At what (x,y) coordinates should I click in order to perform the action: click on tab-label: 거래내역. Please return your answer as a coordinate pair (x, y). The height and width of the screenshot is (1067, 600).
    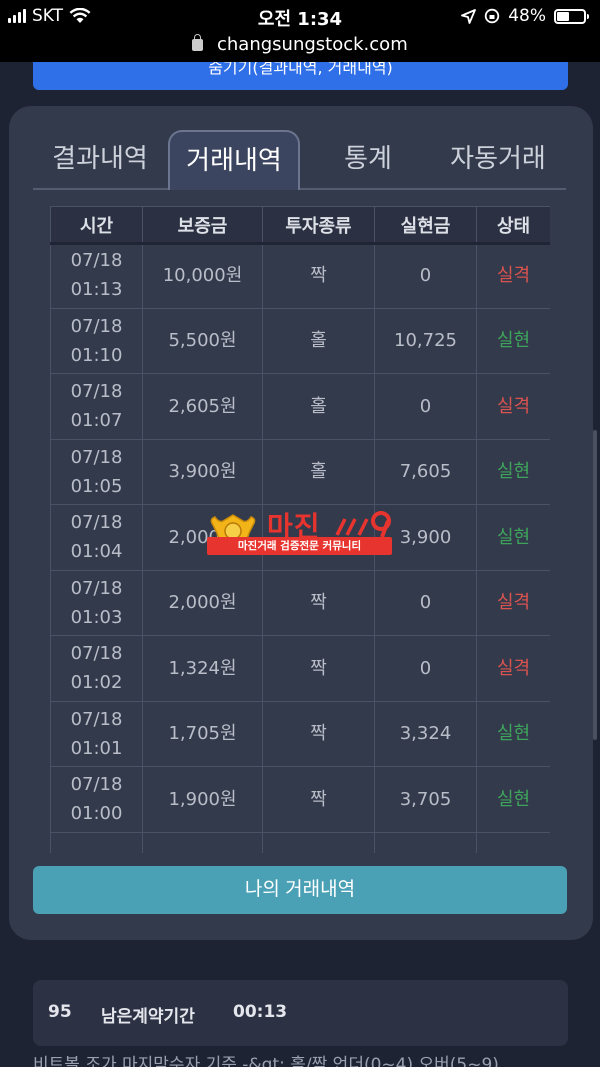
    Looking at the image, I should click on (234, 161).